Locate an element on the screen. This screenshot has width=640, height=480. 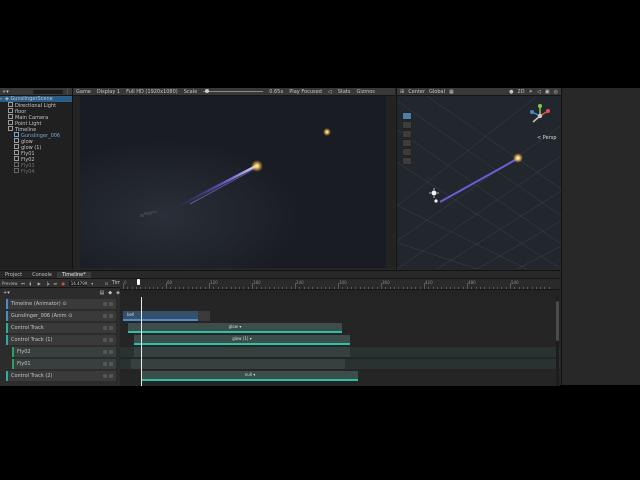
rect-tool-icon is located at coordinates (407, 152).